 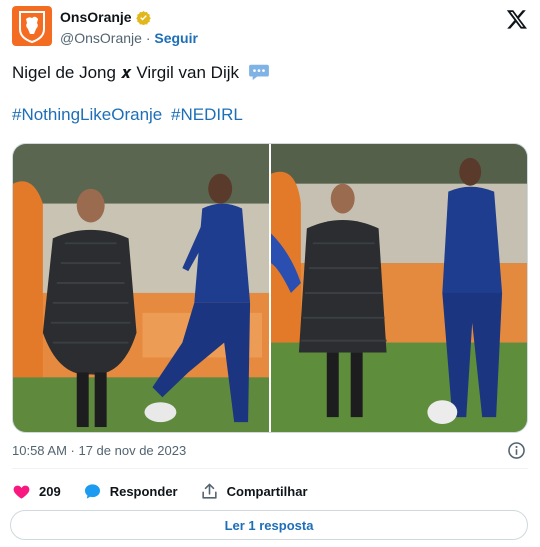 What do you see at coordinates (517, 19) in the screenshot?
I see `x-logo-icon` at bounding box center [517, 19].